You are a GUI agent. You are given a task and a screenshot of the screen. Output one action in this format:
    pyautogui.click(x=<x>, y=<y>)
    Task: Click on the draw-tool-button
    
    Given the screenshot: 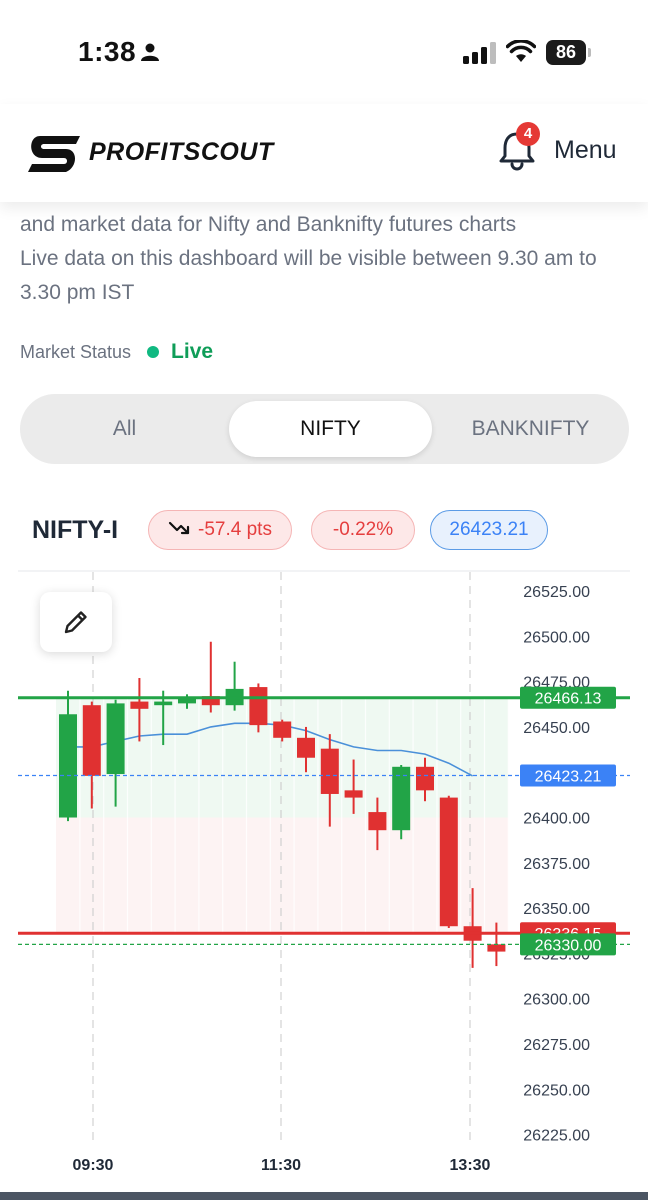 What is the action you would take?
    pyautogui.click(x=76, y=622)
    